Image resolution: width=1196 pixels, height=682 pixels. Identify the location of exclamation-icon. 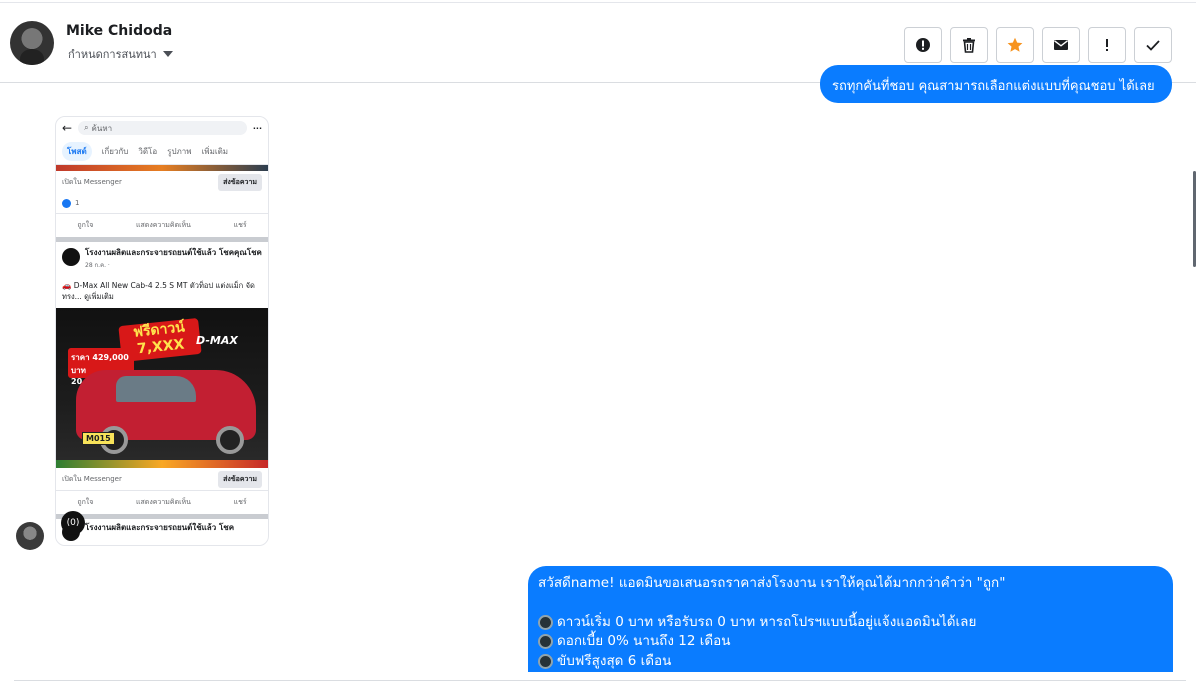
(1107, 45).